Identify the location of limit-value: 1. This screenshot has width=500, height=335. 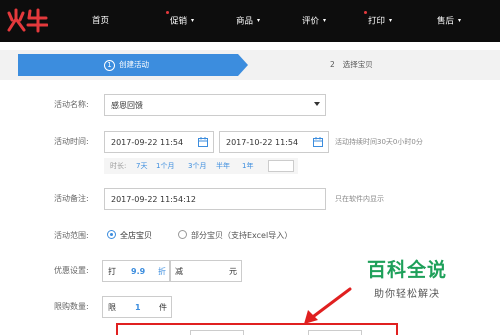
(138, 307).